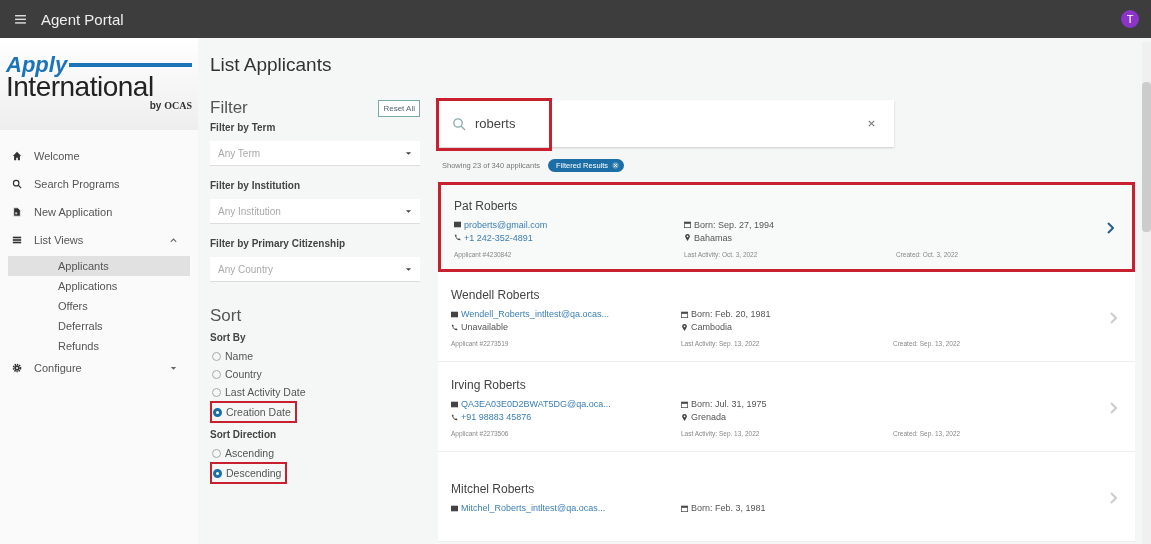  What do you see at coordinates (493, 489) in the screenshot?
I see `applicant-name: Mitchel Roberts` at bounding box center [493, 489].